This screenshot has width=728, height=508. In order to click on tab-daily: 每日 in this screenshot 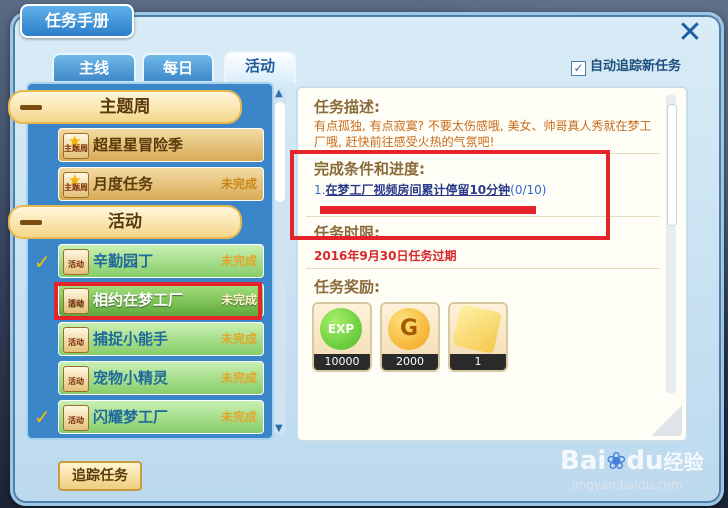, I will do `click(178, 67)`.